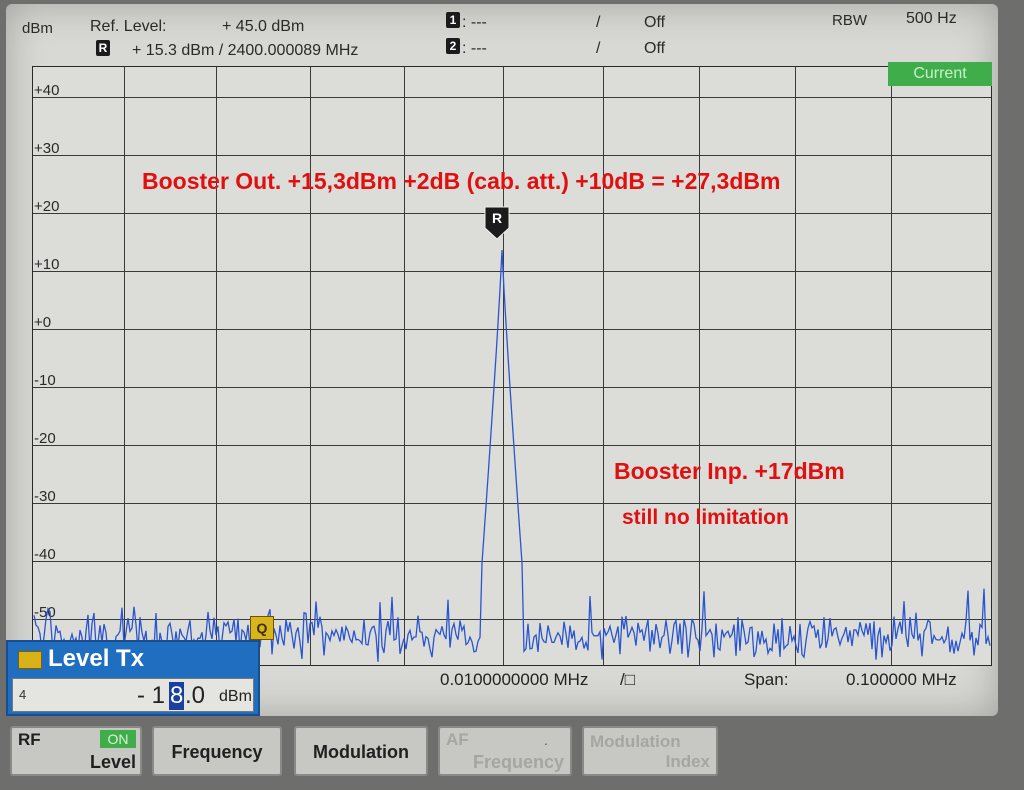  I want to click on rf-label: RF, so click(29, 739).